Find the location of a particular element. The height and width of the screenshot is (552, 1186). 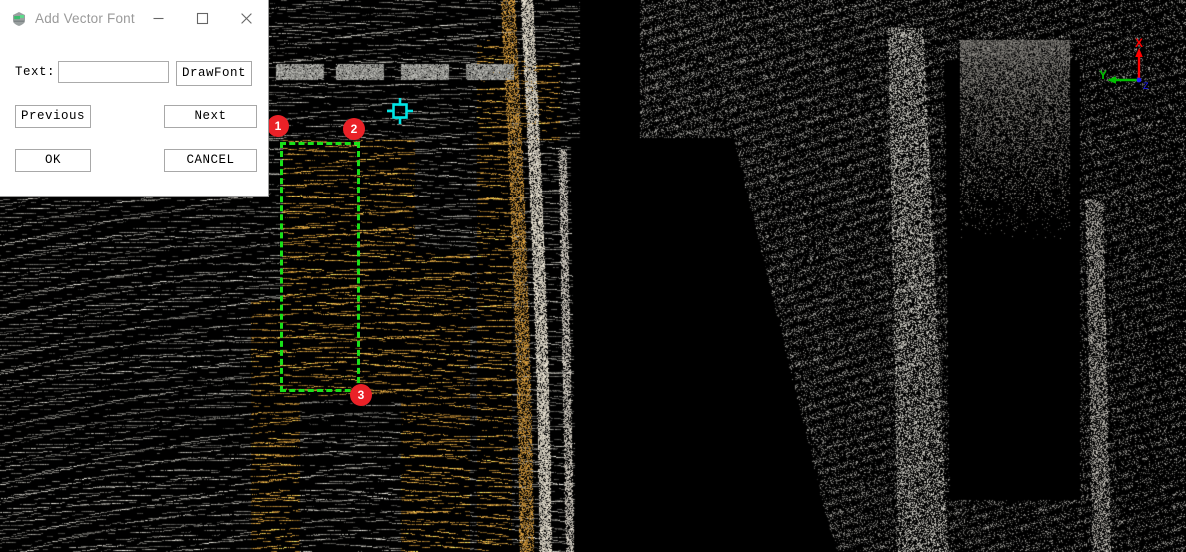

text-label: Text: is located at coordinates (35, 72).